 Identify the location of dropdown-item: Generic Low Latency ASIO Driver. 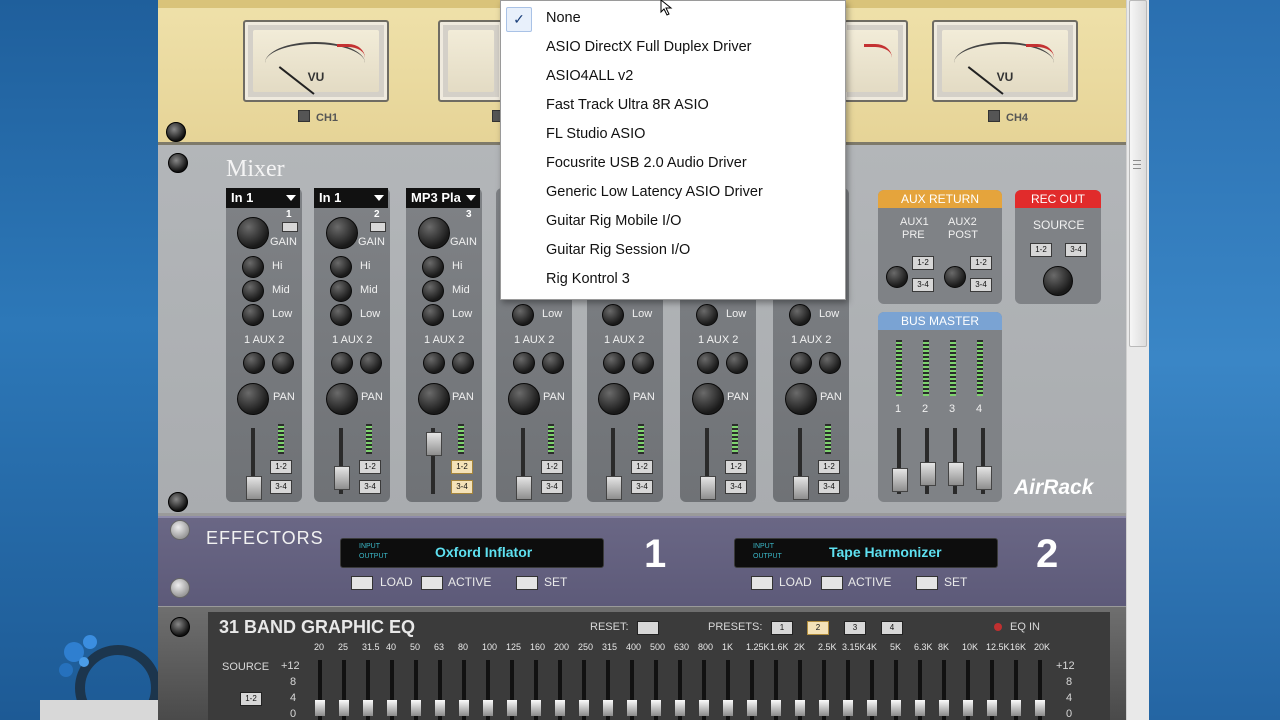
(673, 192).